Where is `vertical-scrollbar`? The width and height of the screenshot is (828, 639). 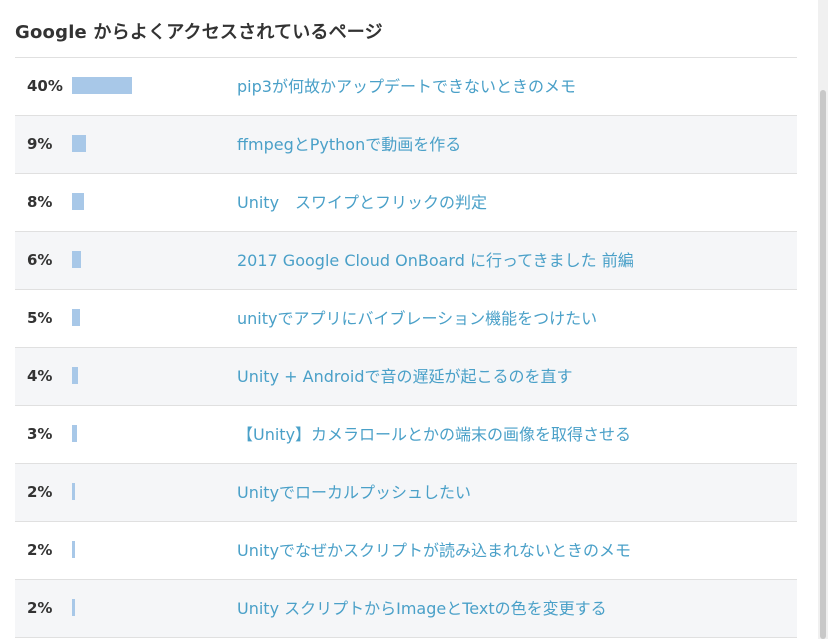
vertical-scrollbar is located at coordinates (823, 319).